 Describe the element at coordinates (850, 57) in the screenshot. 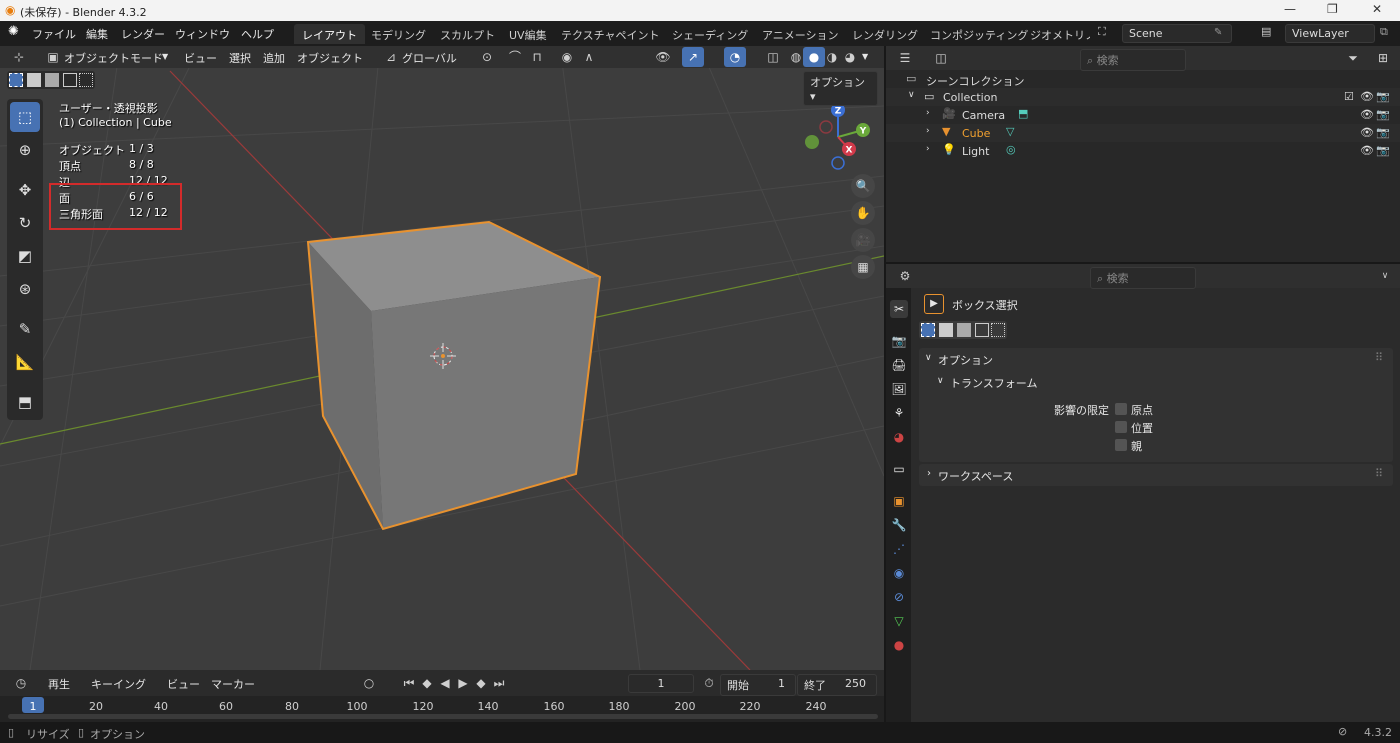

I see `rendered-shading-icon: ◕` at that location.